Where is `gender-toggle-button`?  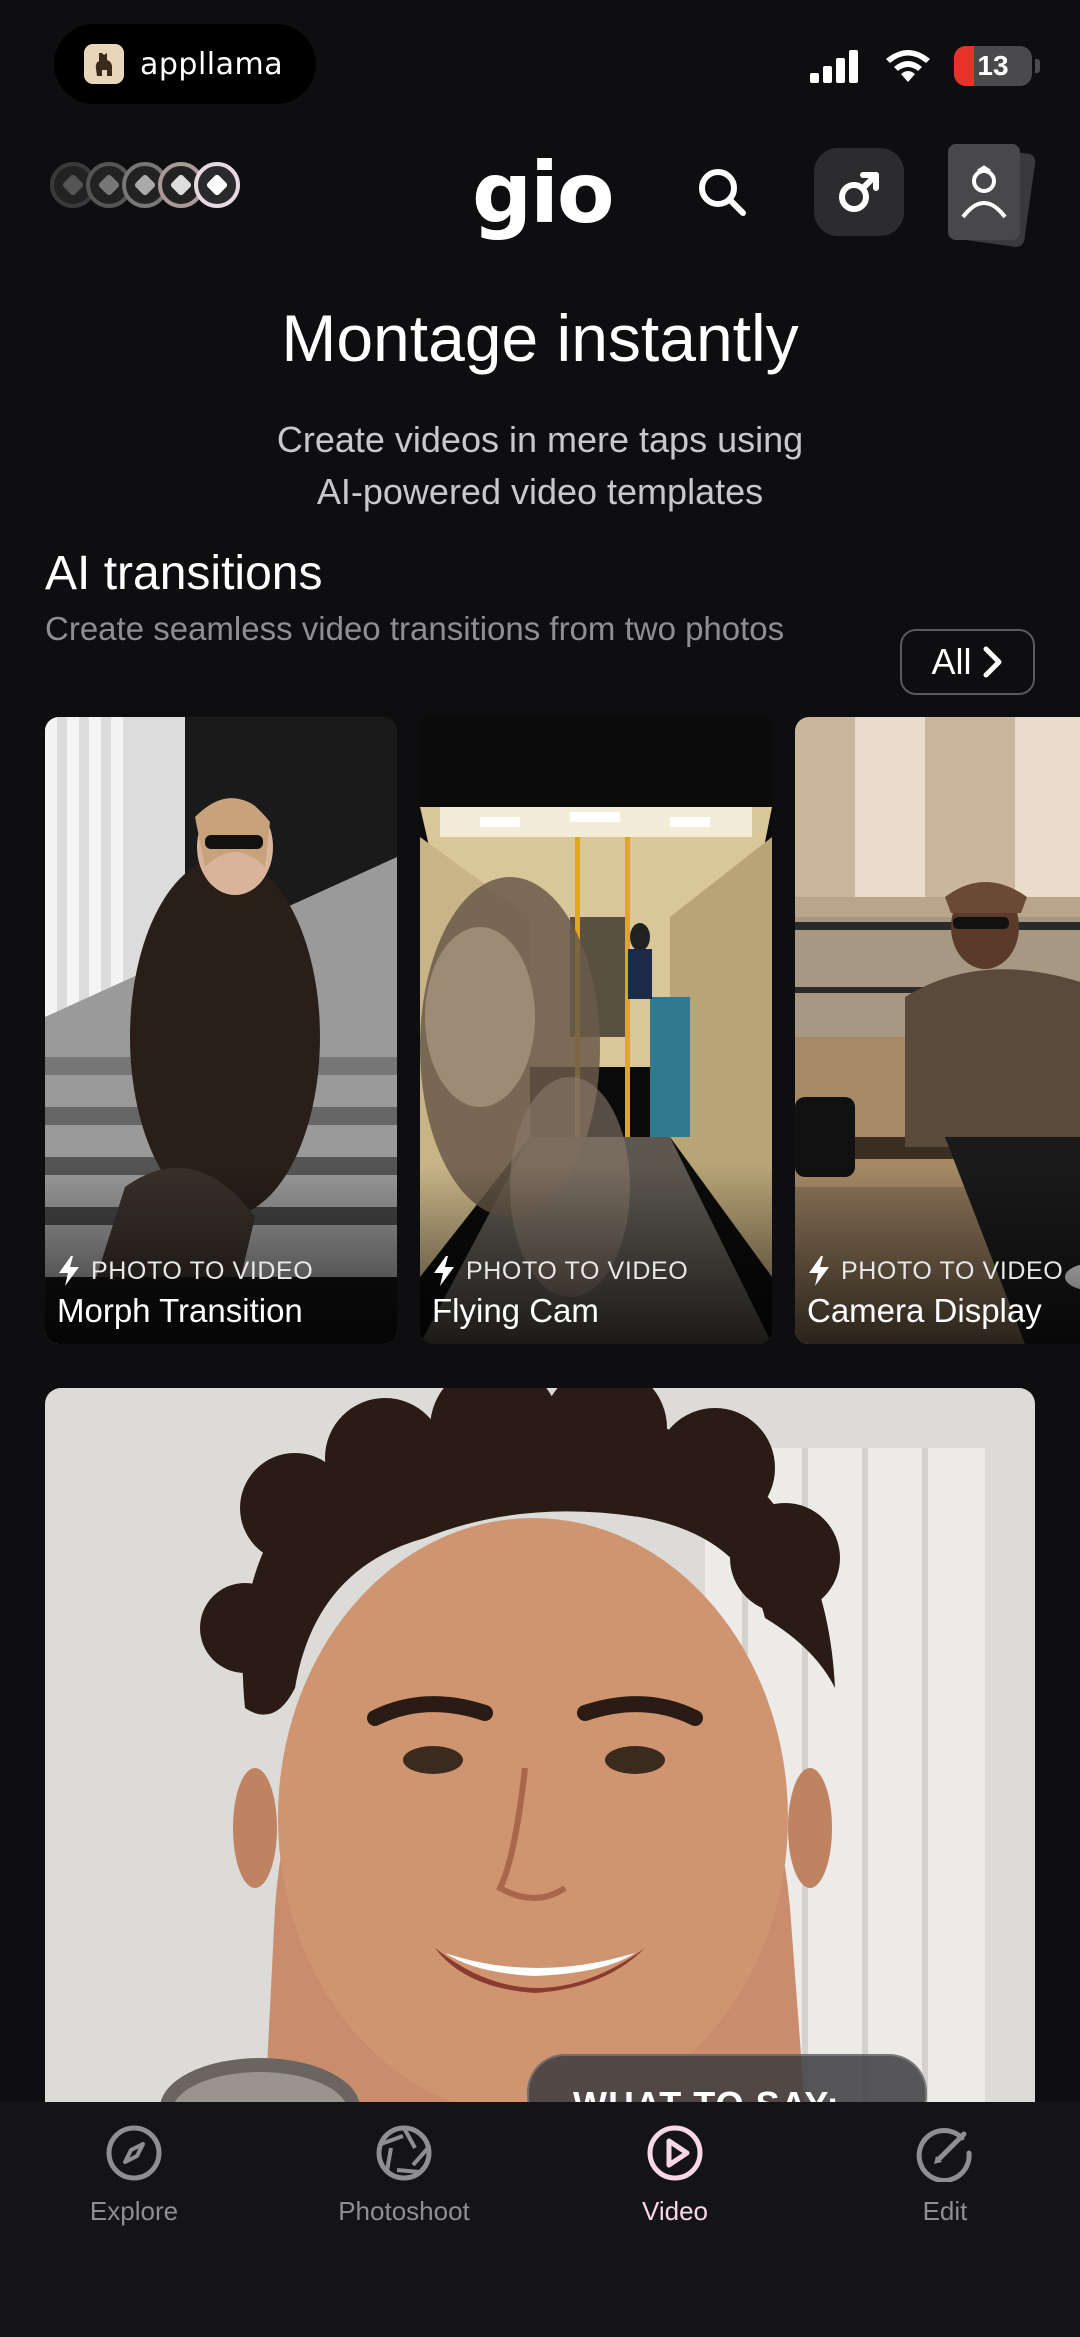 gender-toggle-button is located at coordinates (859, 192).